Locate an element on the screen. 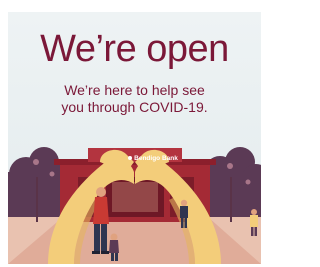 The width and height of the screenshot is (320, 267). bank-sign-label: Bendigo Bank is located at coordinates (156, 158).